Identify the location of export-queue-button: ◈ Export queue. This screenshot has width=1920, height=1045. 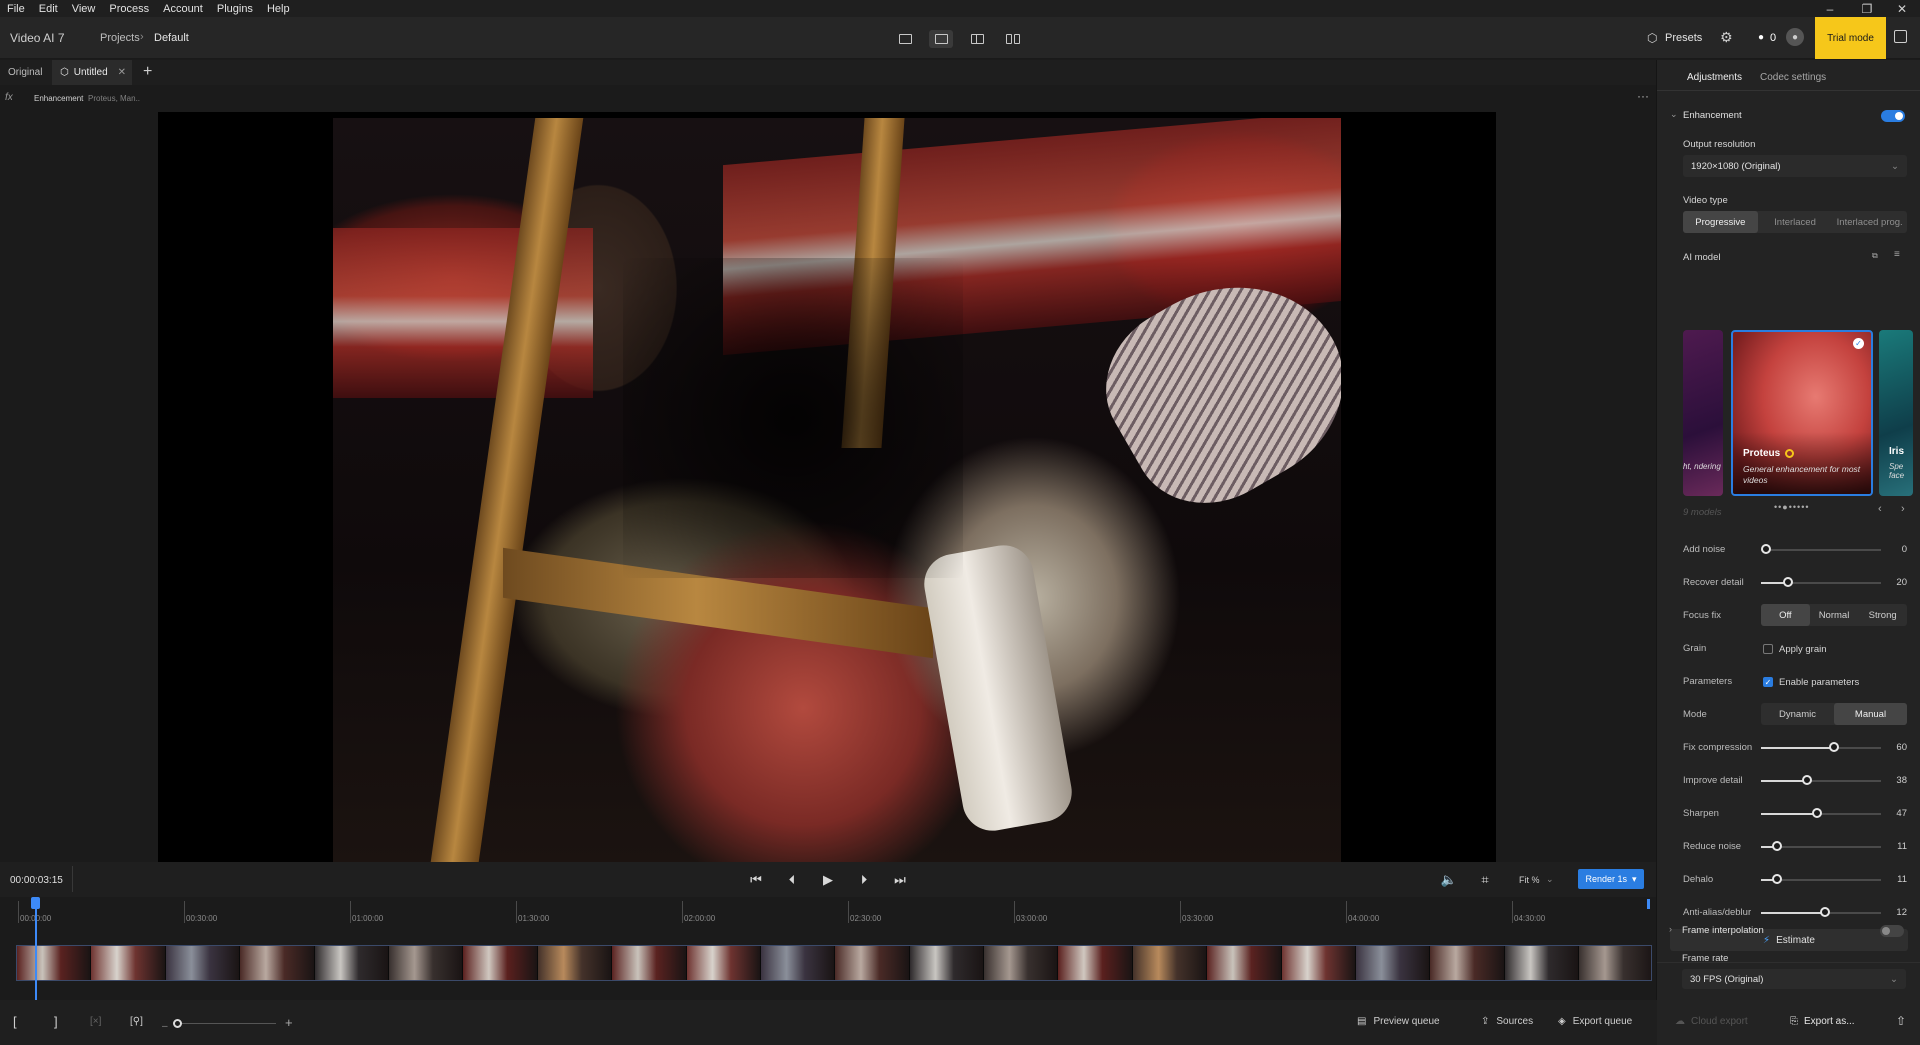
(1595, 1021).